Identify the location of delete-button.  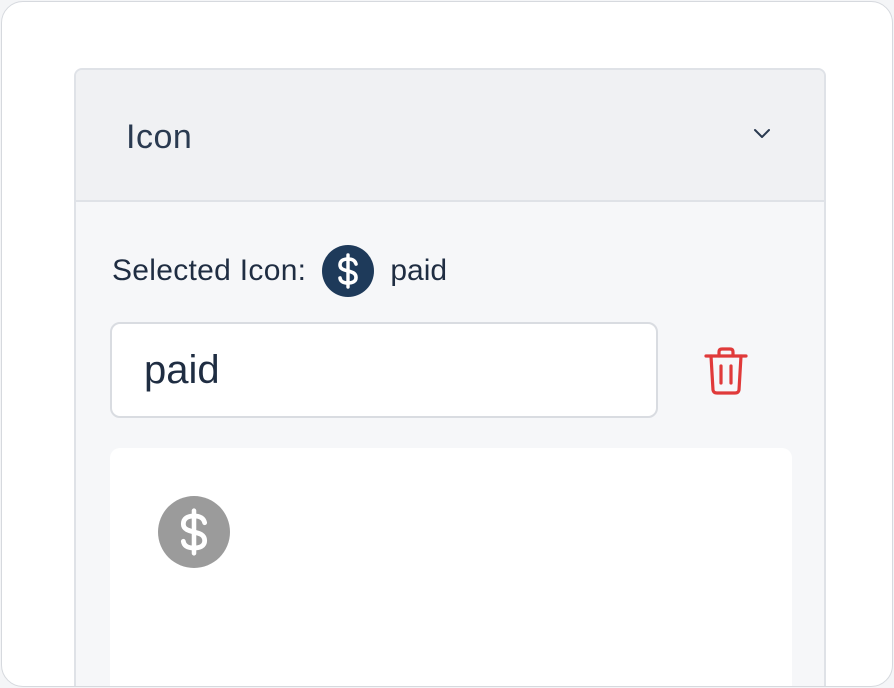
(726, 371).